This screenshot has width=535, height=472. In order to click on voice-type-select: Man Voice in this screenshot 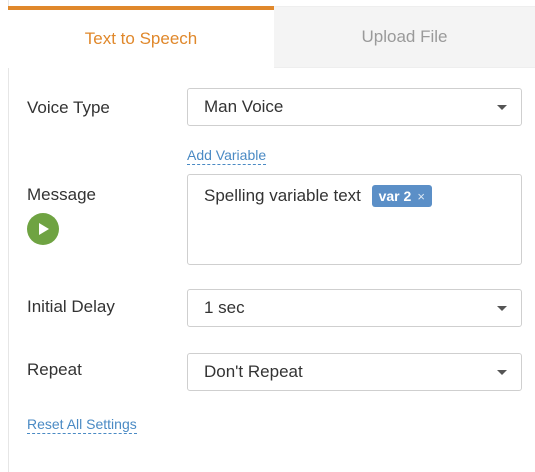, I will do `click(354, 107)`.